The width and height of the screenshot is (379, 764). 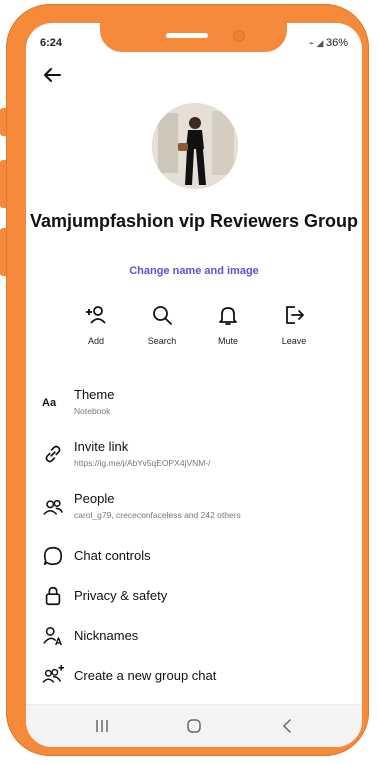 What do you see at coordinates (227, 341) in the screenshot?
I see `mute-label: Mute` at bounding box center [227, 341].